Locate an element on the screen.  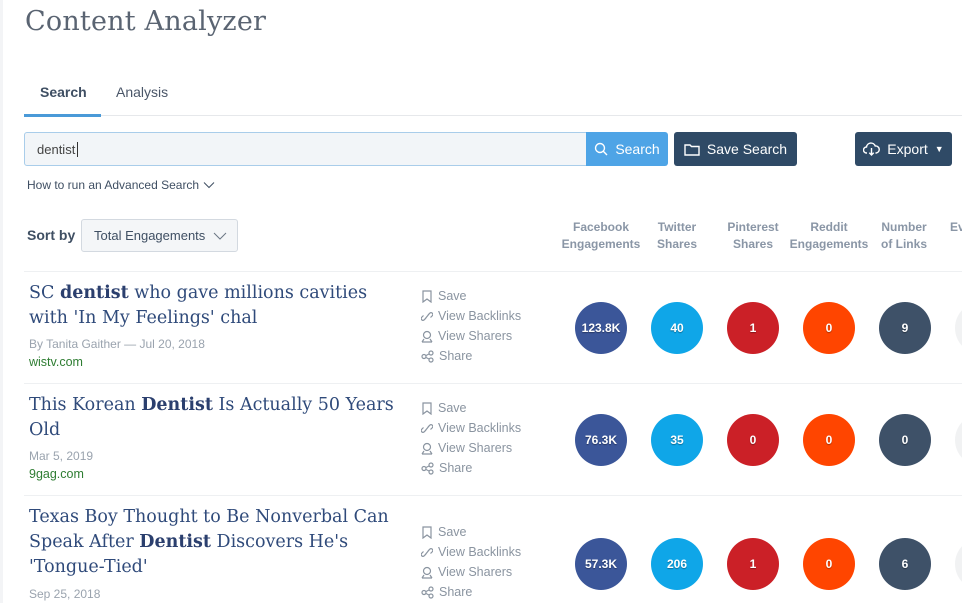
text-caret is located at coordinates (78, 149).